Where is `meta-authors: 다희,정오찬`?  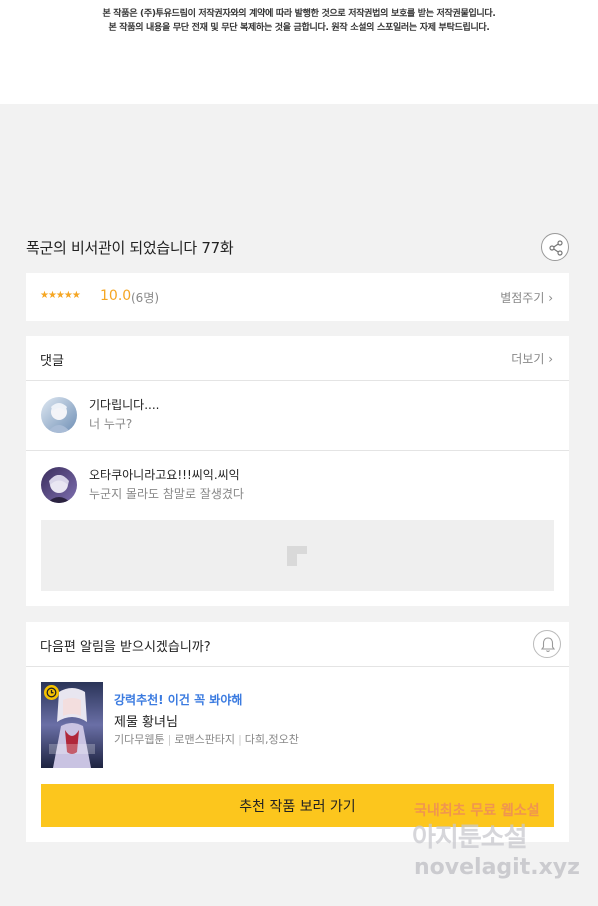 meta-authors: 다희,정오찬 is located at coordinates (271, 739).